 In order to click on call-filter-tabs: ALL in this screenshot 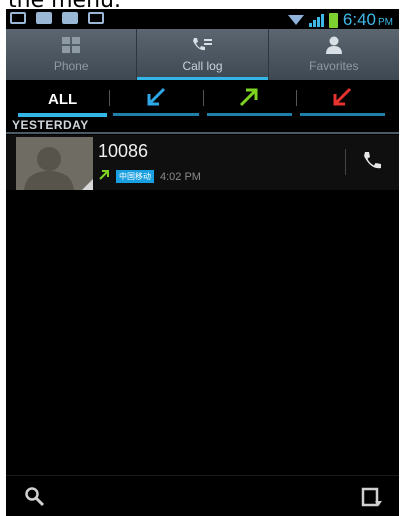, I will do `click(202, 99)`.